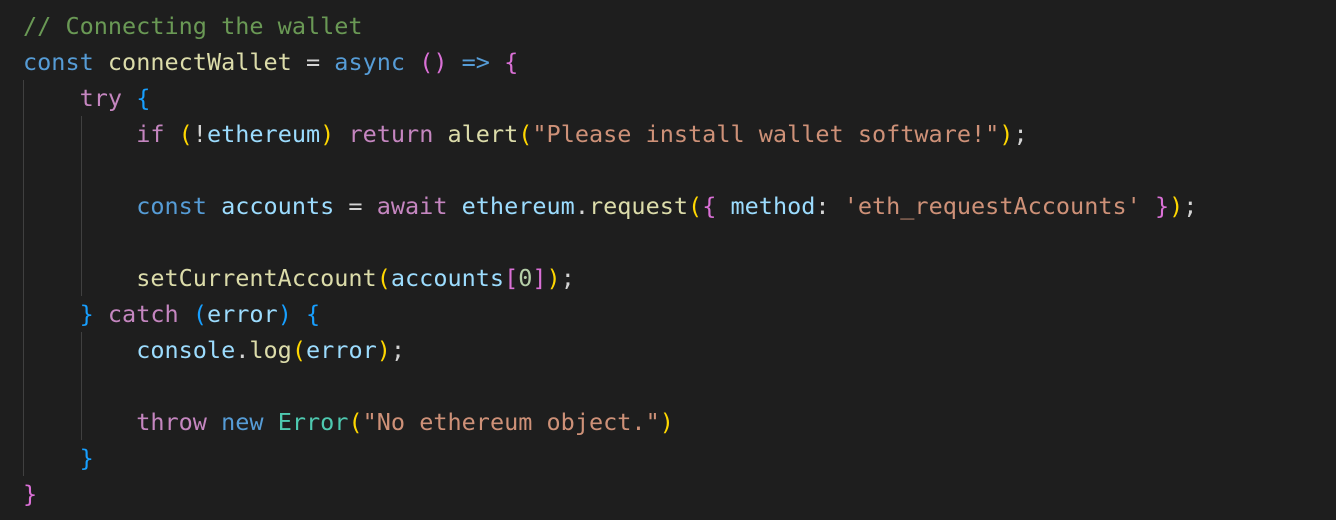  I want to click on code-line: } catch (error) {, so click(610, 314).